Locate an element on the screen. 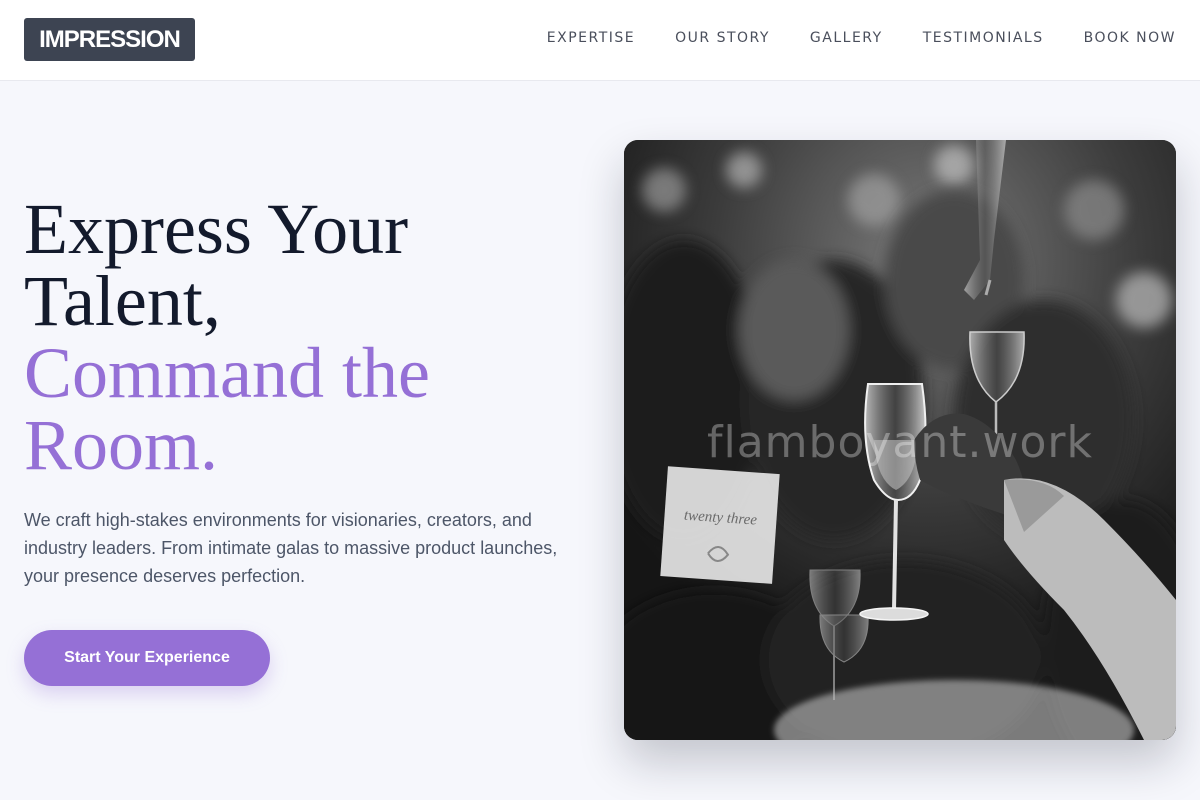 The width and height of the screenshot is (1200, 800). image-watermark: flamboyant.work is located at coordinates (900, 442).